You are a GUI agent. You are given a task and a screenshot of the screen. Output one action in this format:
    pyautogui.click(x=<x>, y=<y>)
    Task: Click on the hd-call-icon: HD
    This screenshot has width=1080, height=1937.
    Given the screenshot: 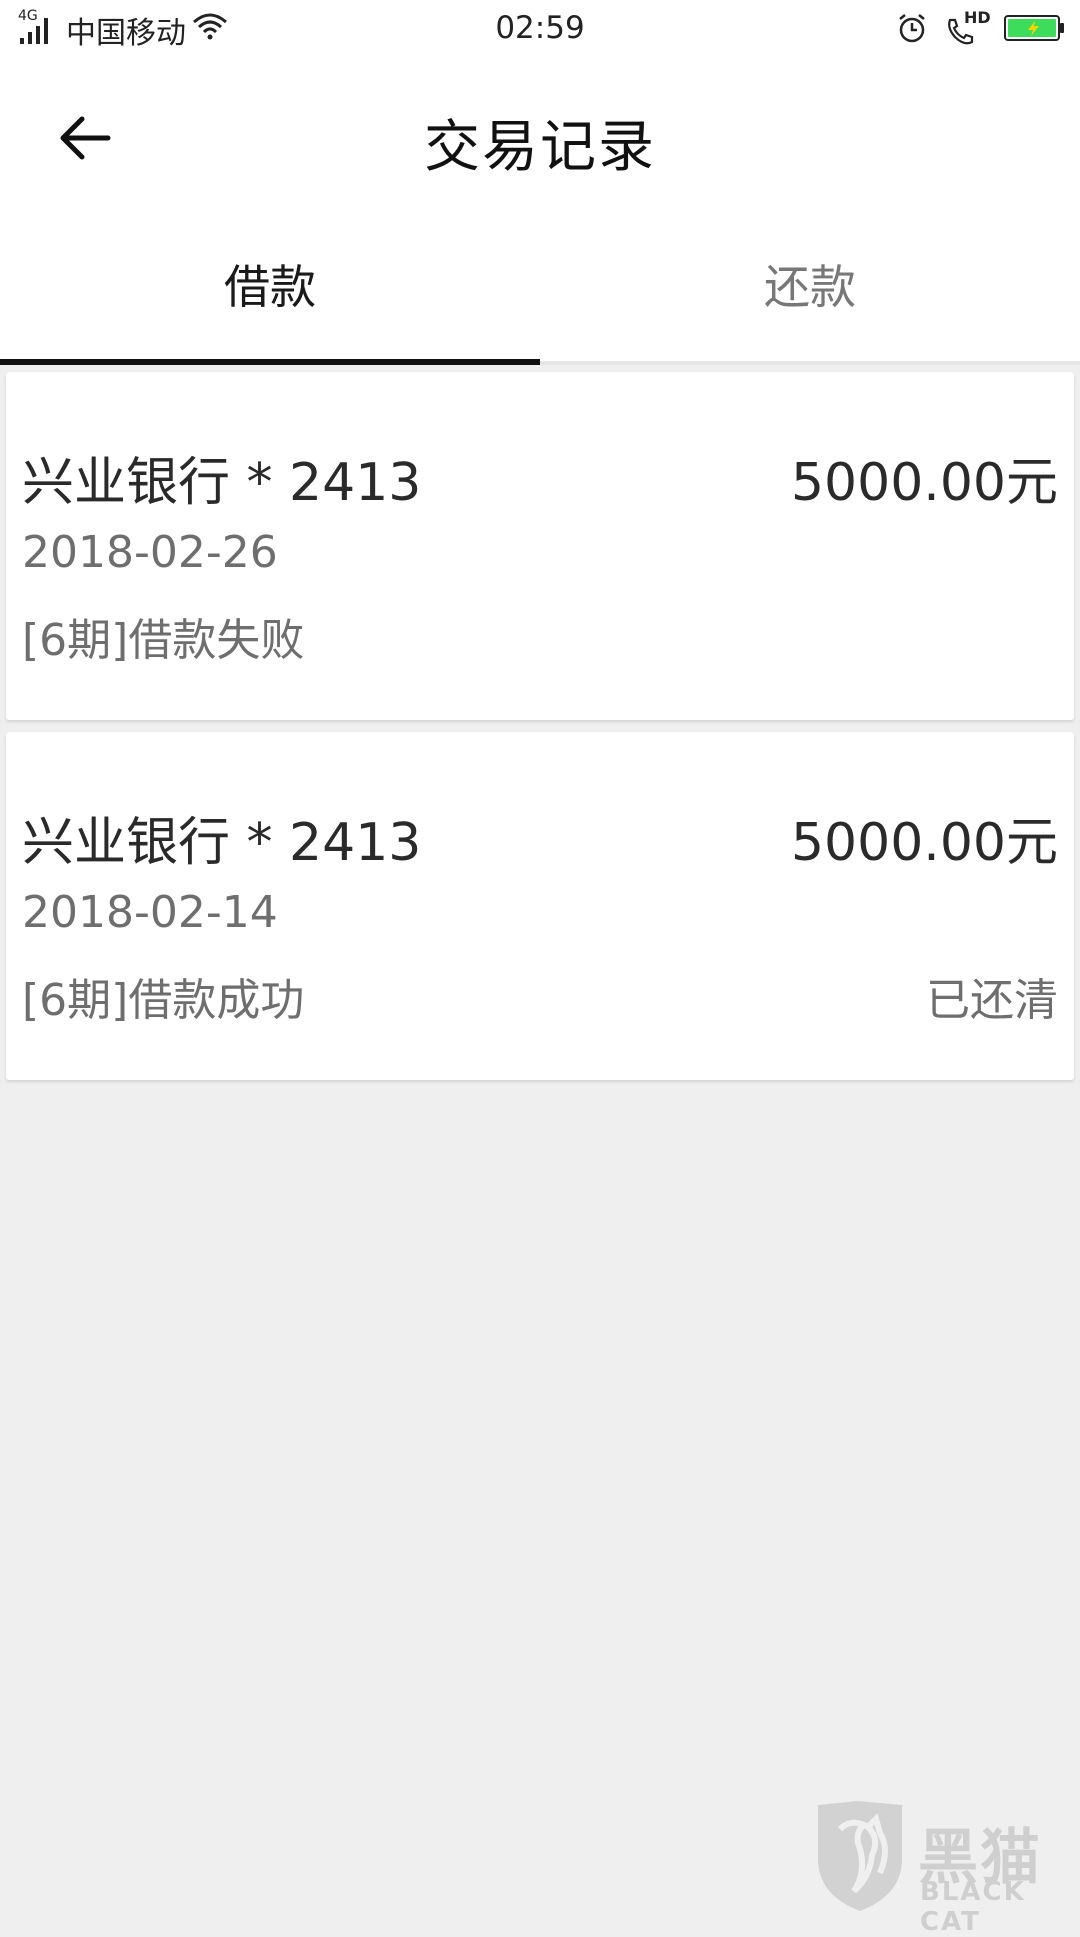 What is the action you would take?
    pyautogui.click(x=967, y=27)
    